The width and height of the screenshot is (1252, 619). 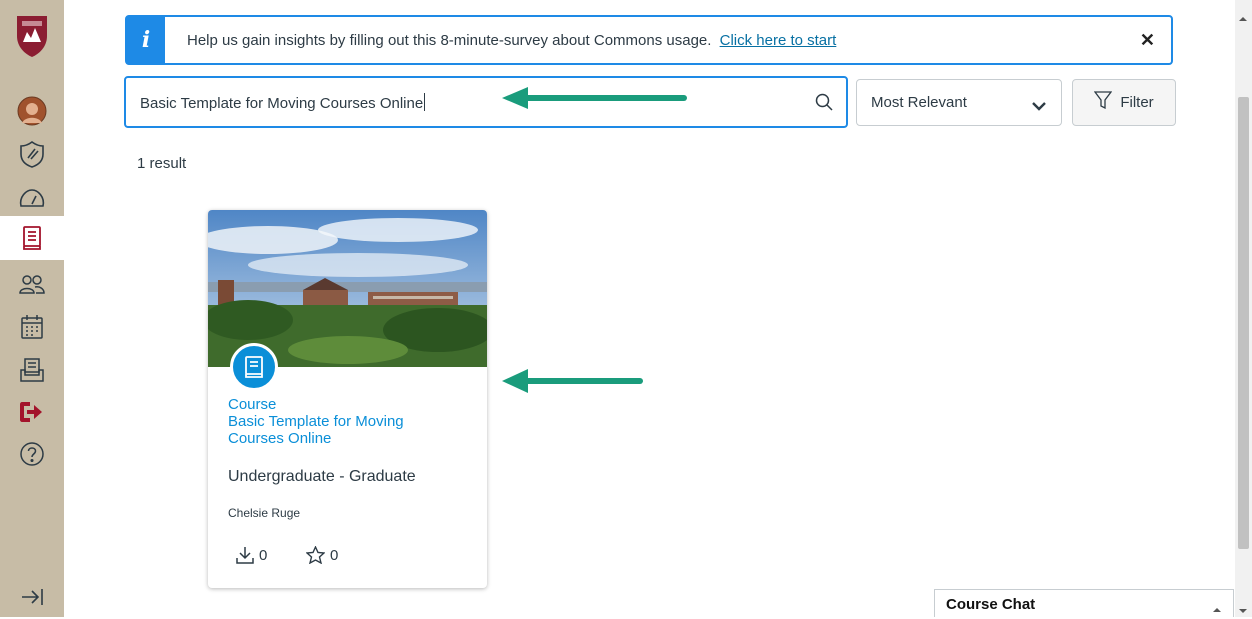 I want to click on info-icon: i, so click(x=146, y=40).